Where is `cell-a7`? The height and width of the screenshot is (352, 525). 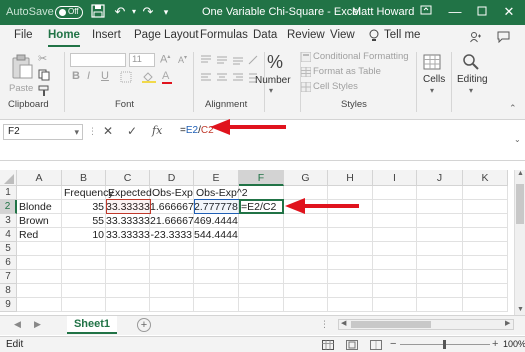 cell-a7 is located at coordinates (39, 277).